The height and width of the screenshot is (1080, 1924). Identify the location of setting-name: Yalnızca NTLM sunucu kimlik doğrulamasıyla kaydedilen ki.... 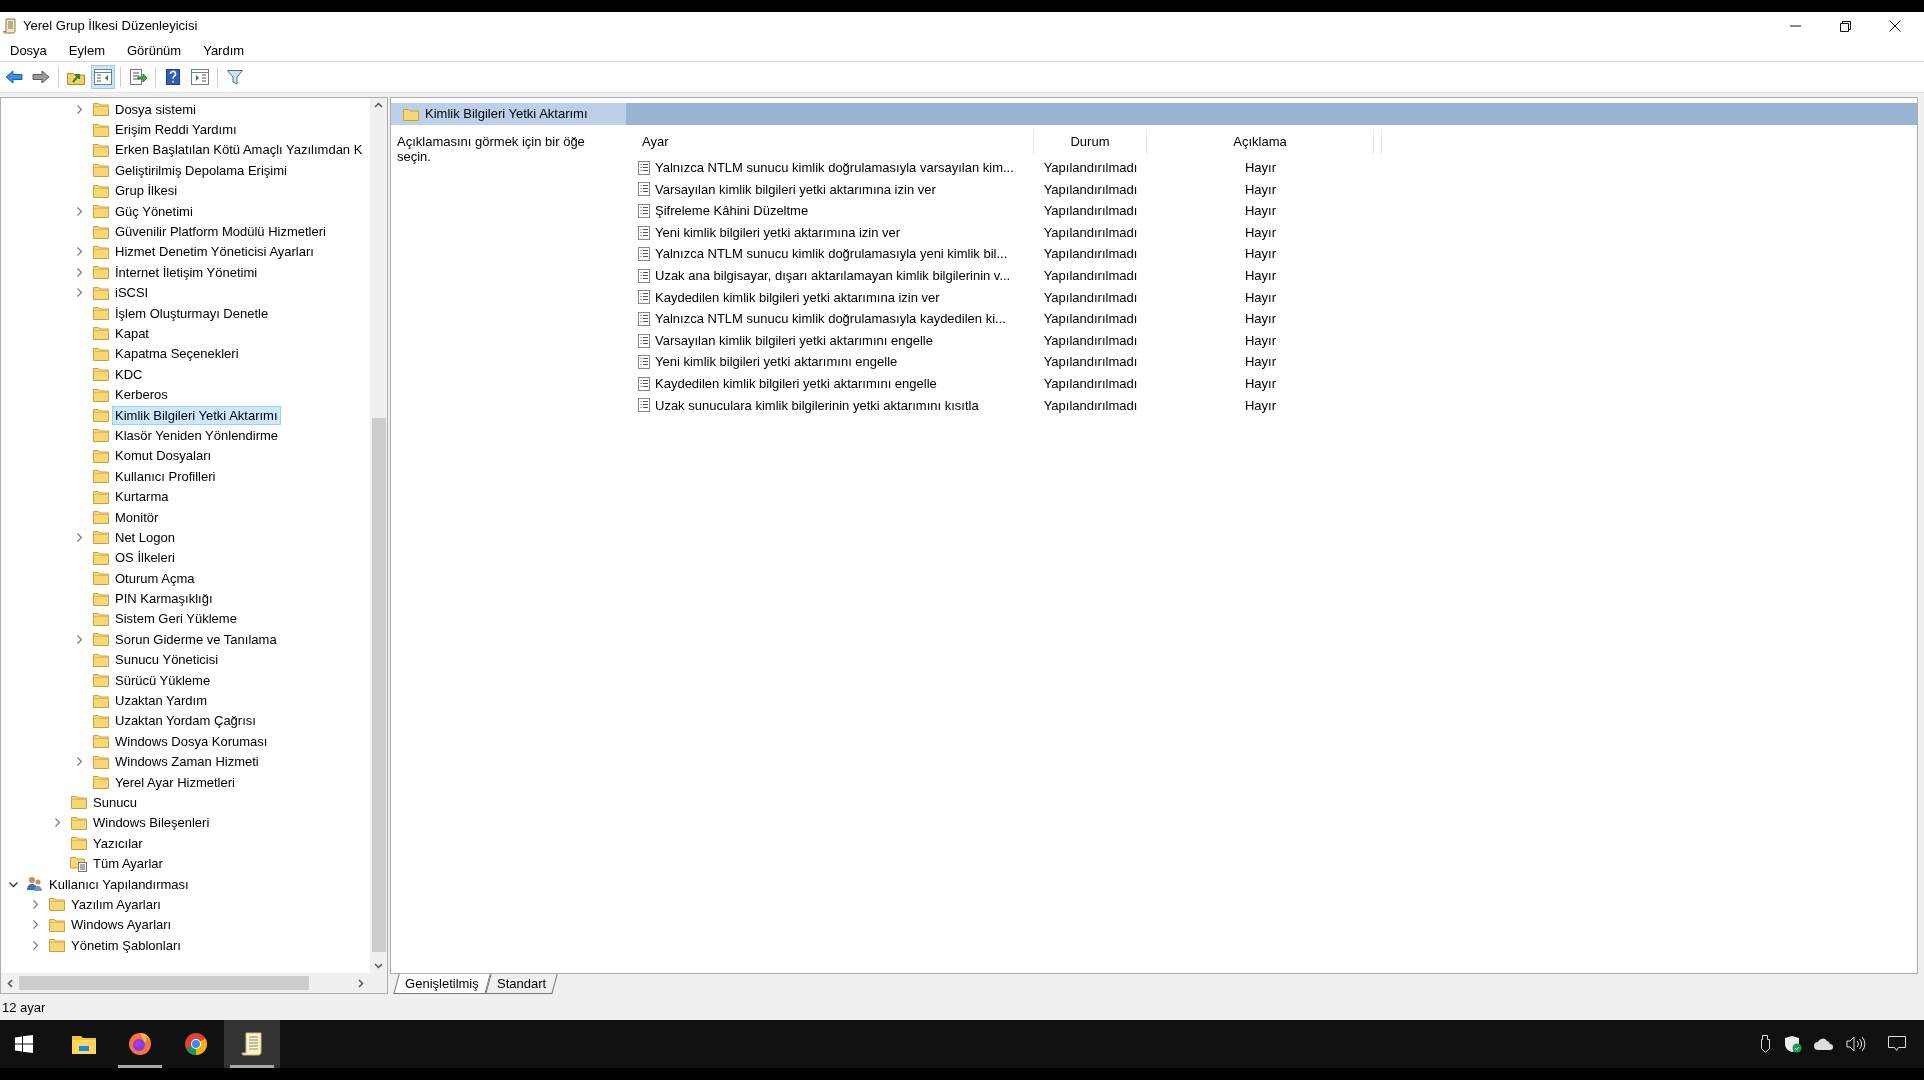
(830, 319).